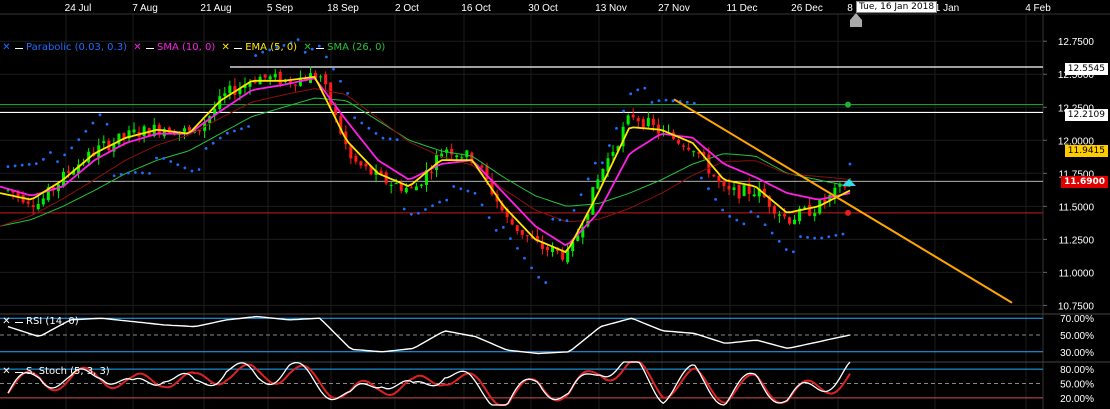 The height and width of the screenshot is (409, 1110). Describe the element at coordinates (407, 8) in the screenshot. I see `date-tick-label: 2 Oct` at that location.